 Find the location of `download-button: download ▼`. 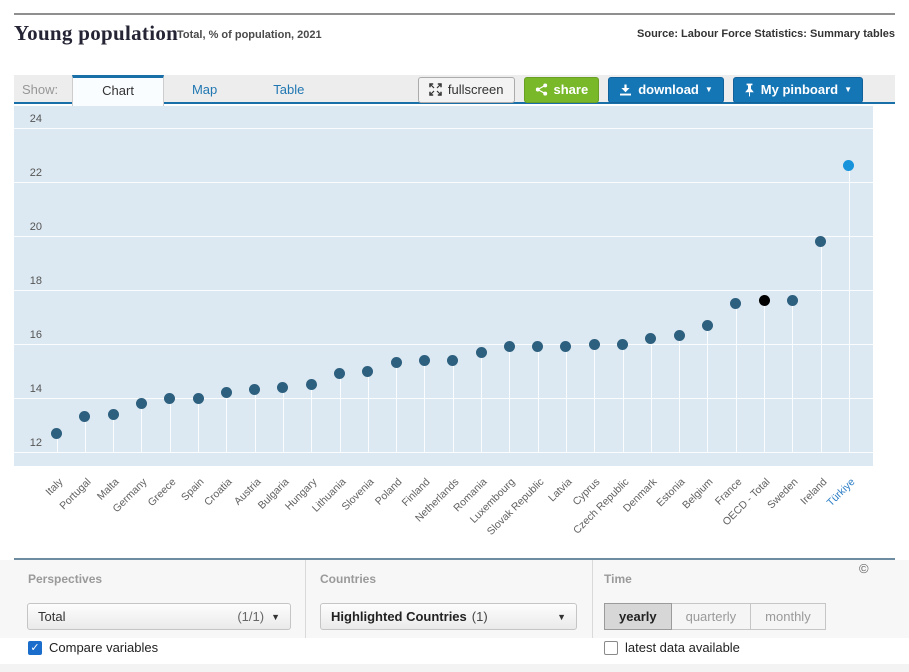

download-button: download ▼ is located at coordinates (666, 89).